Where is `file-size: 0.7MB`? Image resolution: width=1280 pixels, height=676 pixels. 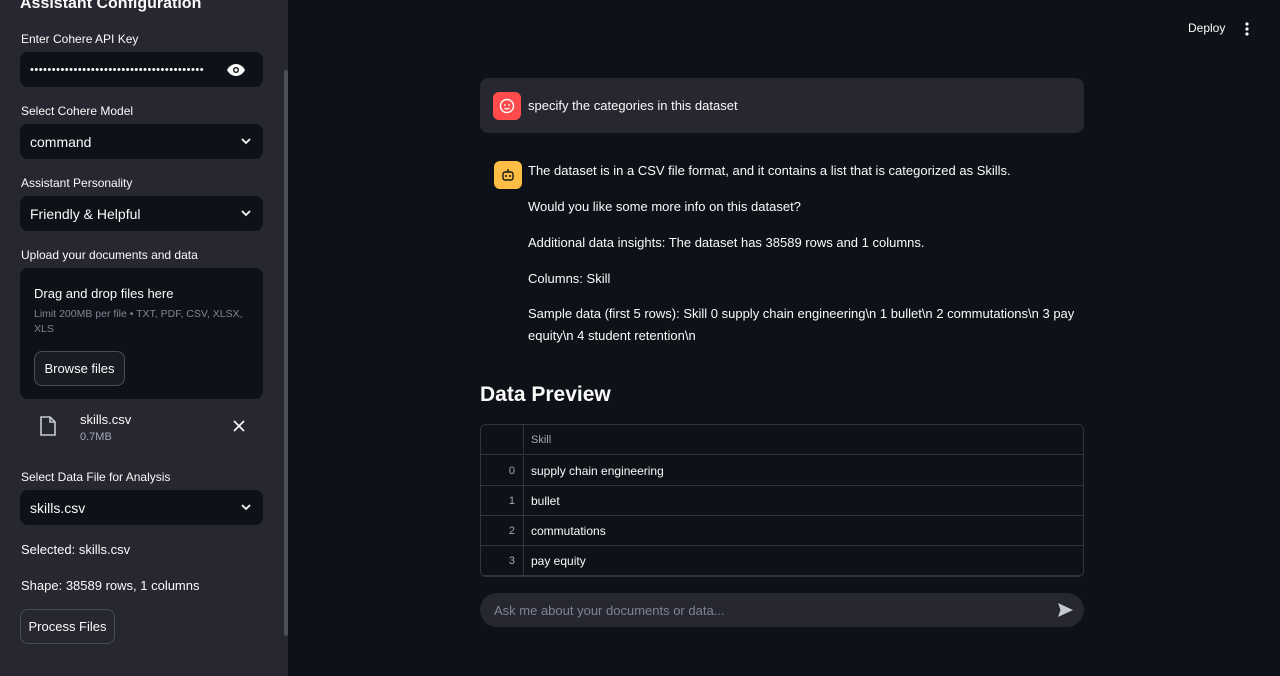 file-size: 0.7MB is located at coordinates (96, 437).